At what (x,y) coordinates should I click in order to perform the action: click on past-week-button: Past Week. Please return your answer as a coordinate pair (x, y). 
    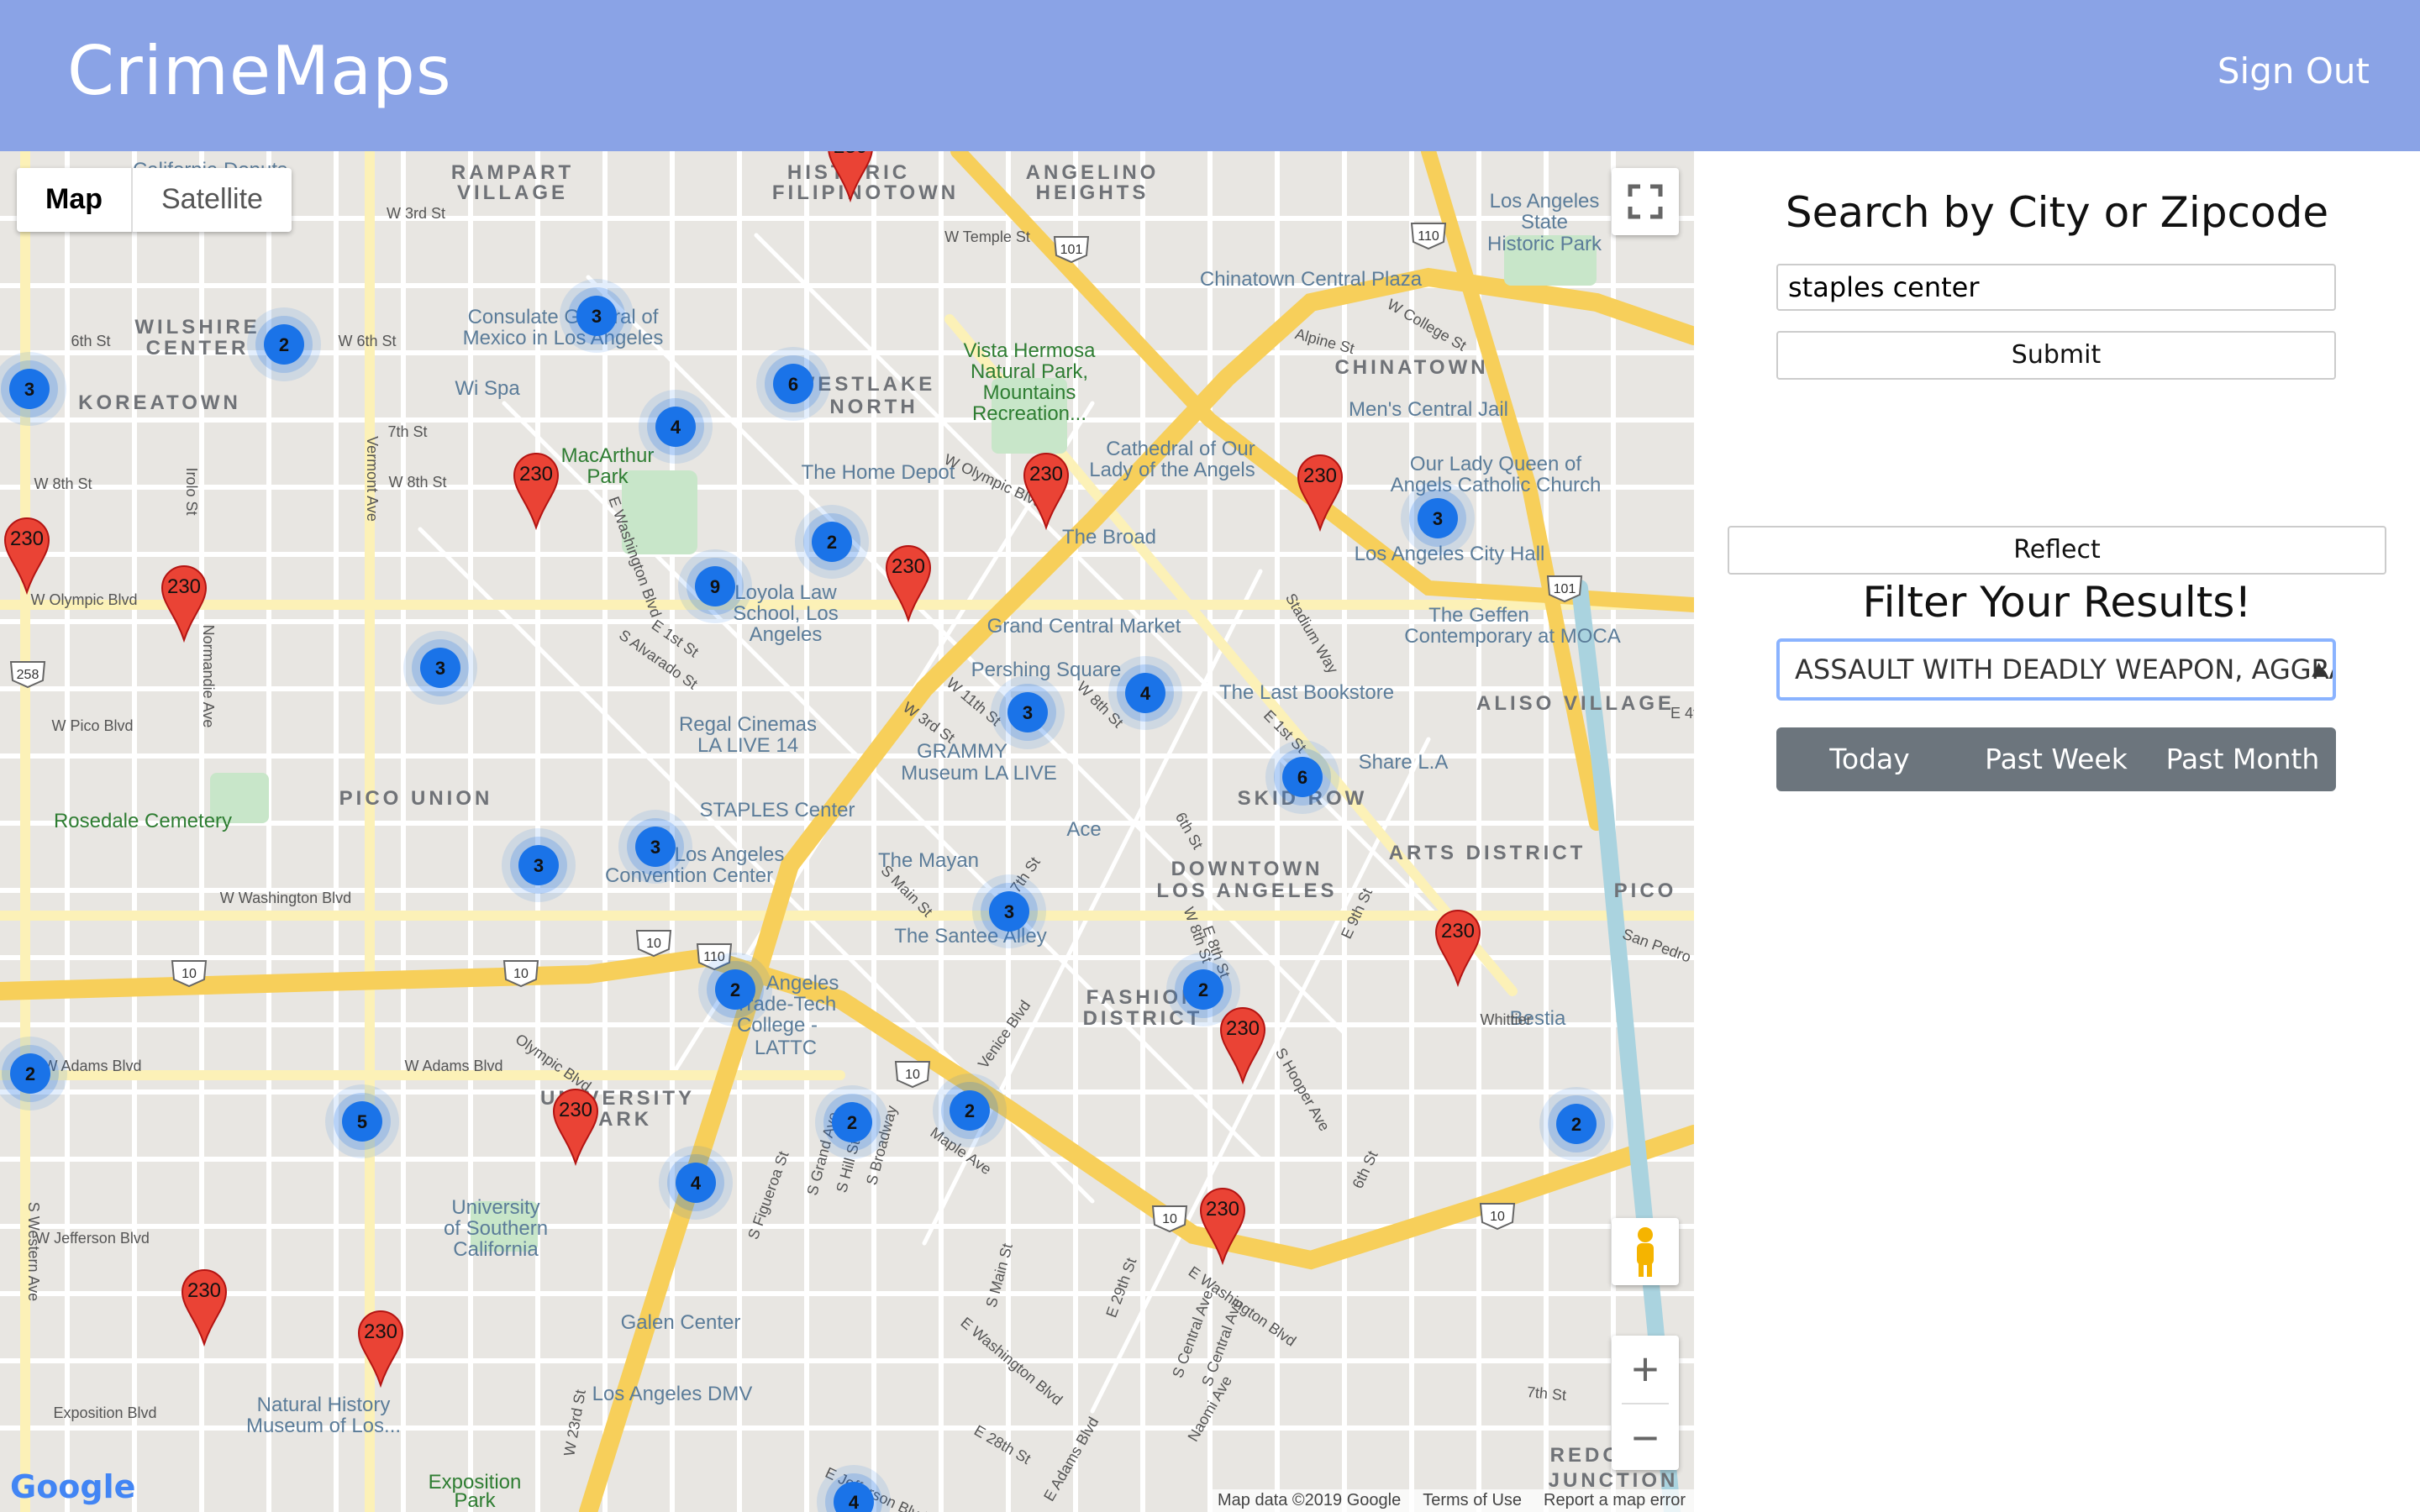
    Looking at the image, I should click on (2056, 759).